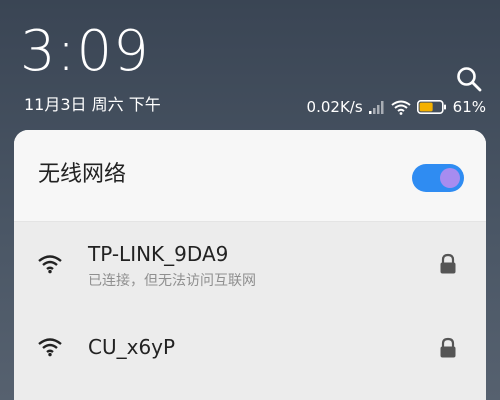 This screenshot has width=500, height=400. Describe the element at coordinates (85, 51) in the screenshot. I see `clock: 3:09` at that location.